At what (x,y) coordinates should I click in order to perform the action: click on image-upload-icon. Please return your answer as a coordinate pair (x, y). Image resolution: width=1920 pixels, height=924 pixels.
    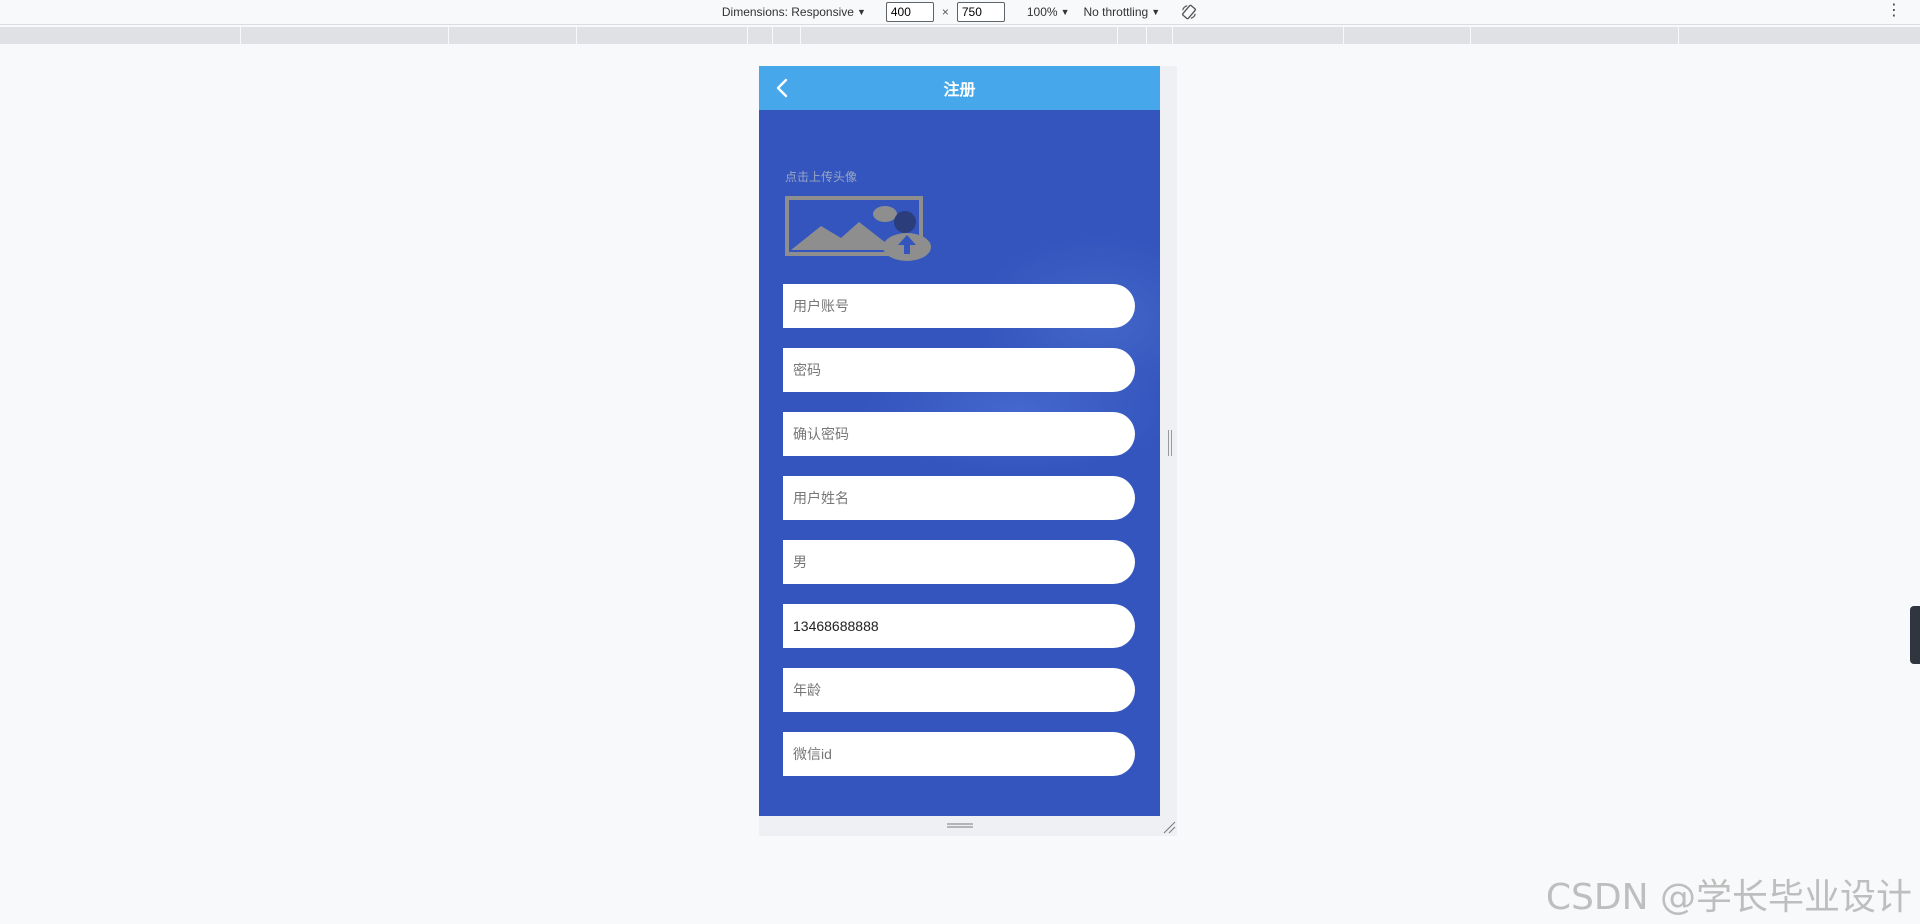
    Looking at the image, I should click on (860, 227).